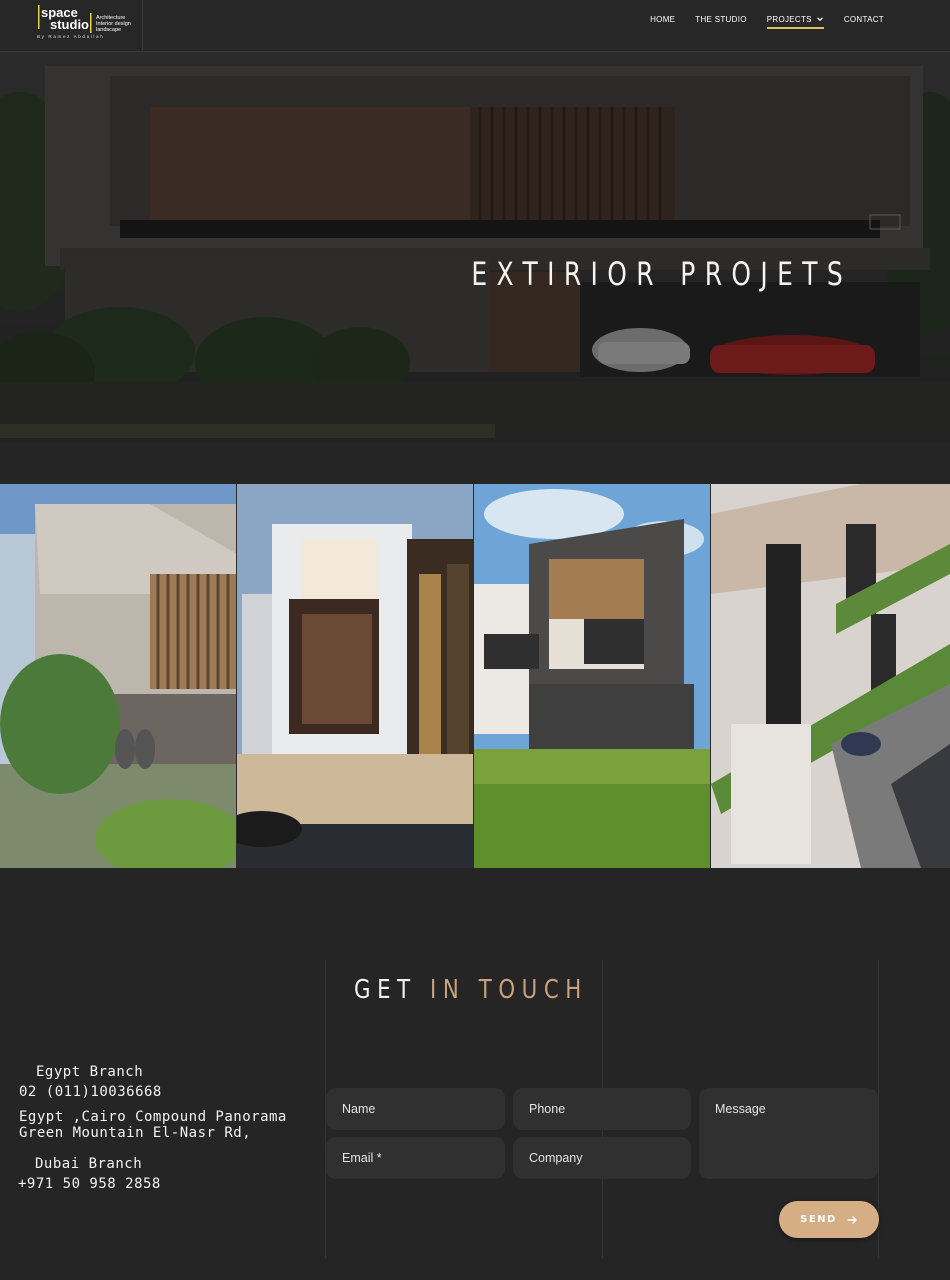 This screenshot has width=950, height=1280. I want to click on email-placeholder: Email *, so click(362, 1158).